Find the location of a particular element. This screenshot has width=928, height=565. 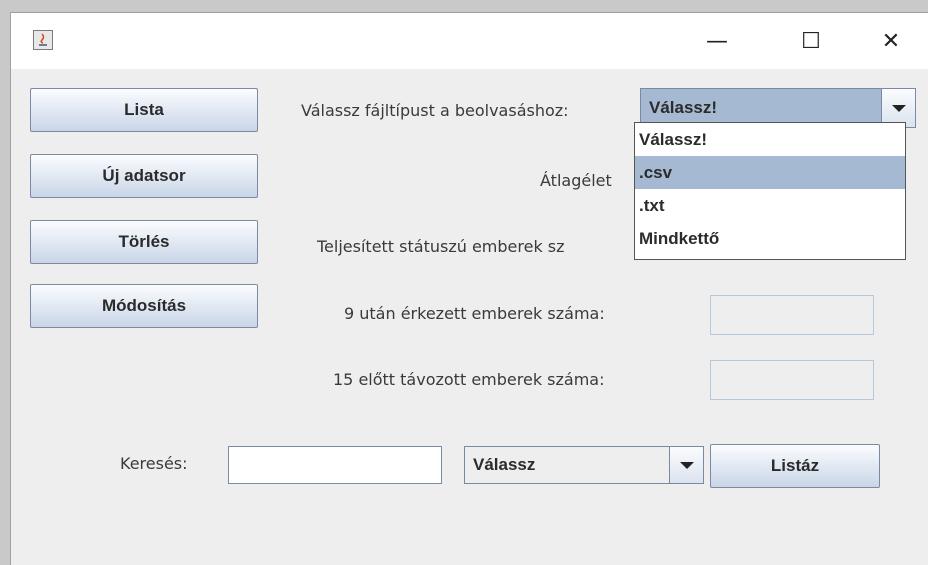

minimize-icon: — is located at coordinates (717, 41).